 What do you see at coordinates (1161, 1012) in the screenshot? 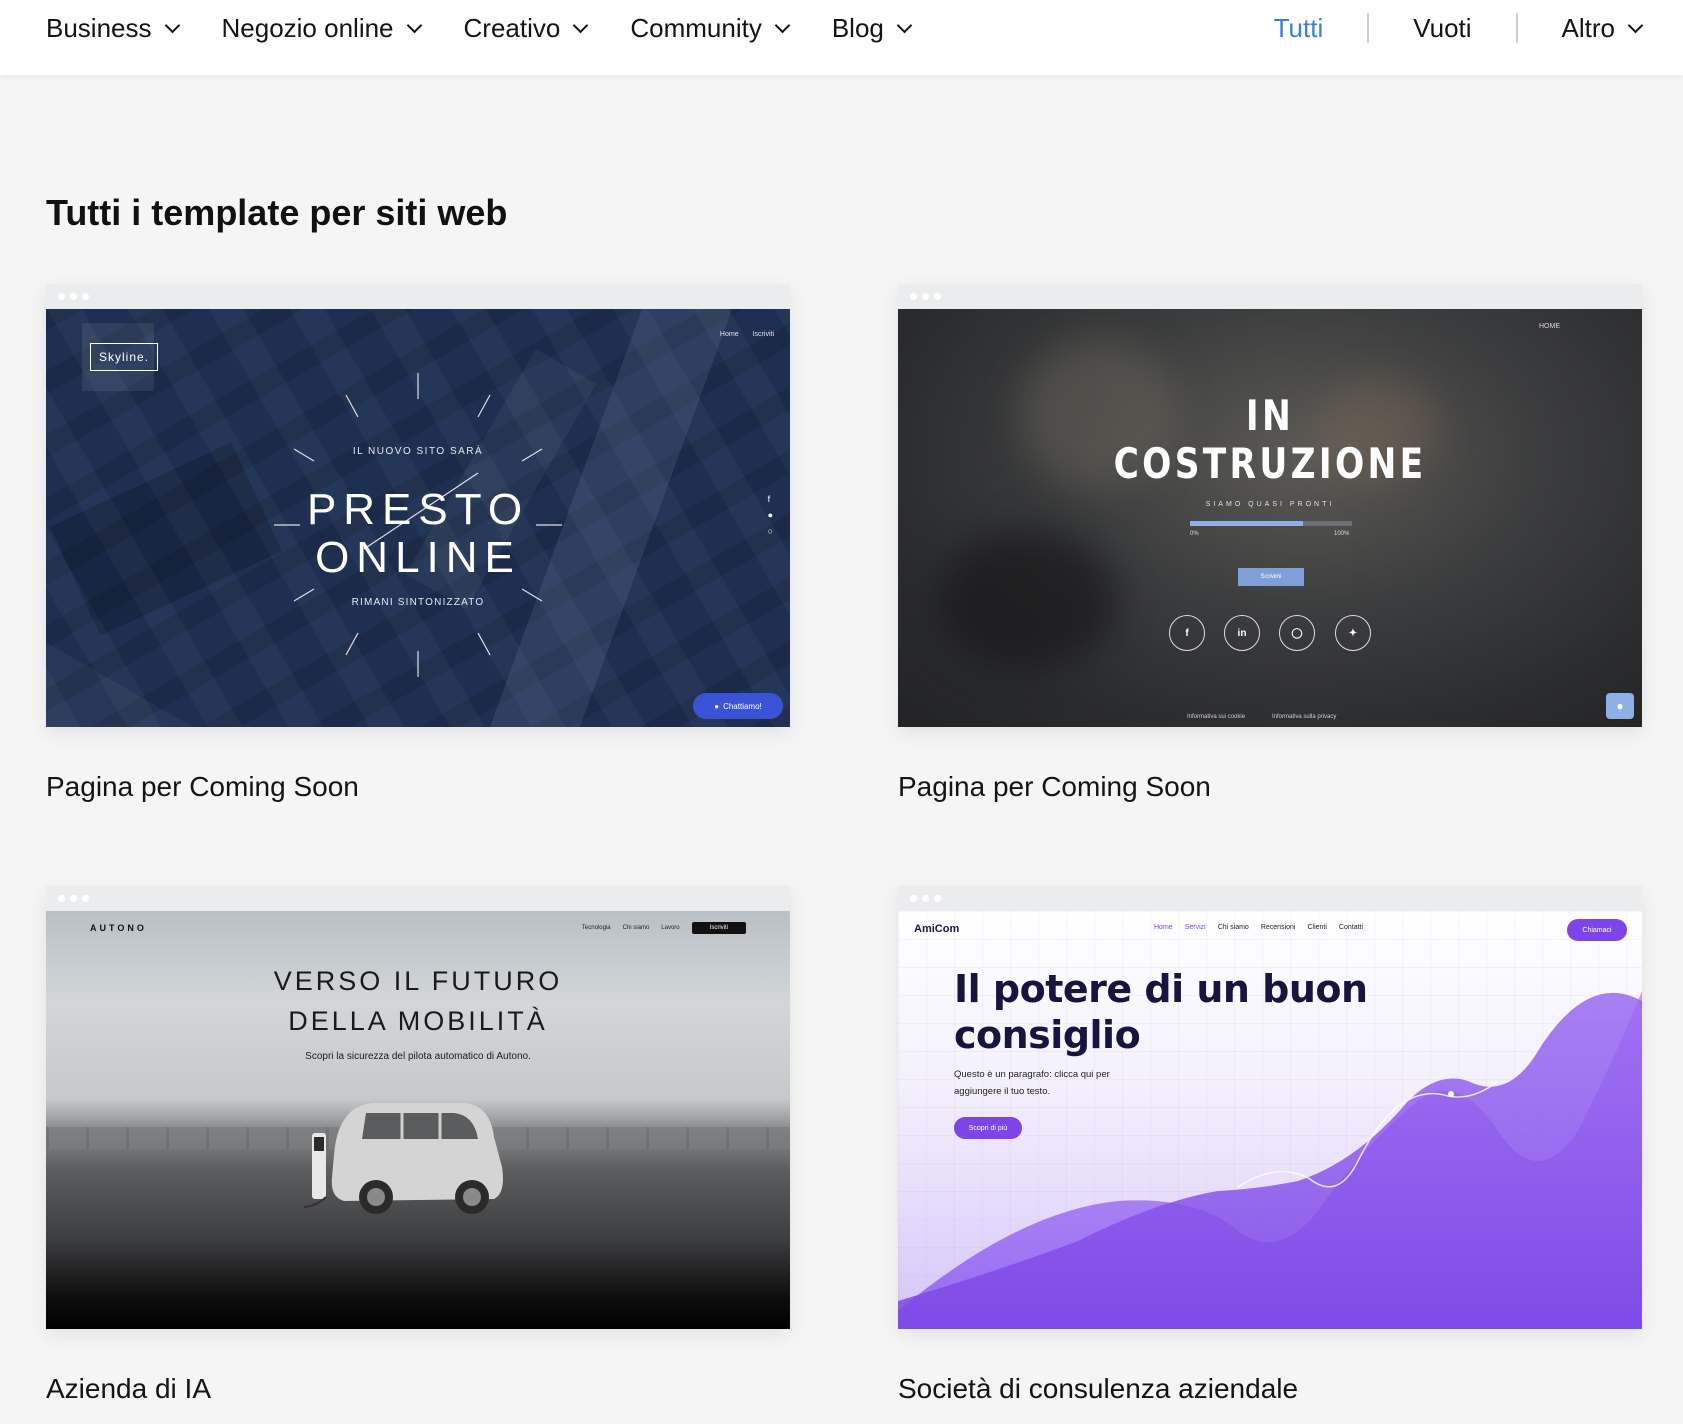
I see `preview-headline: Il potere di un buon consiglio` at bounding box center [1161, 1012].